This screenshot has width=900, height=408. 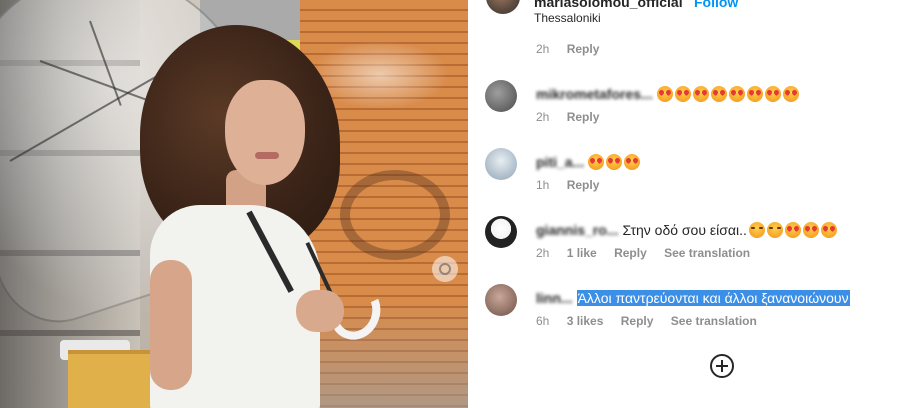 I want to click on comment-item: piti_a... 1h Reply, so click(x=684, y=171).